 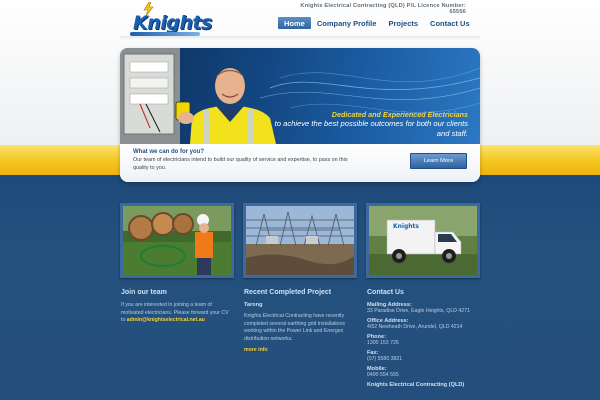 What do you see at coordinates (172, 23) in the screenshot?
I see `logo-text: Knights` at bounding box center [172, 23].